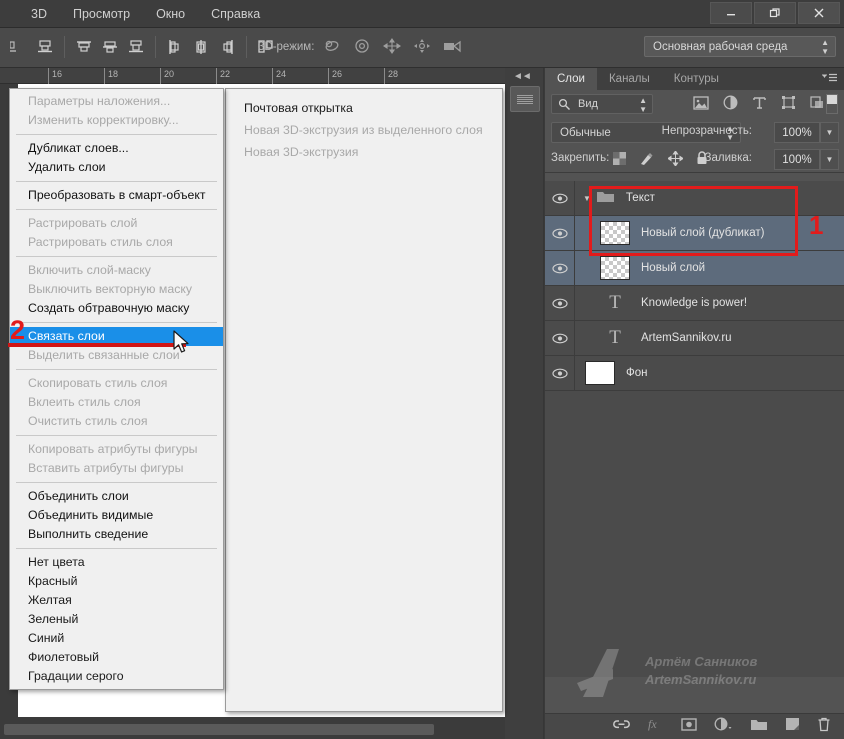  I want to click on ctx-enable-layer-mask: Включить слой-маску, so click(89, 270).